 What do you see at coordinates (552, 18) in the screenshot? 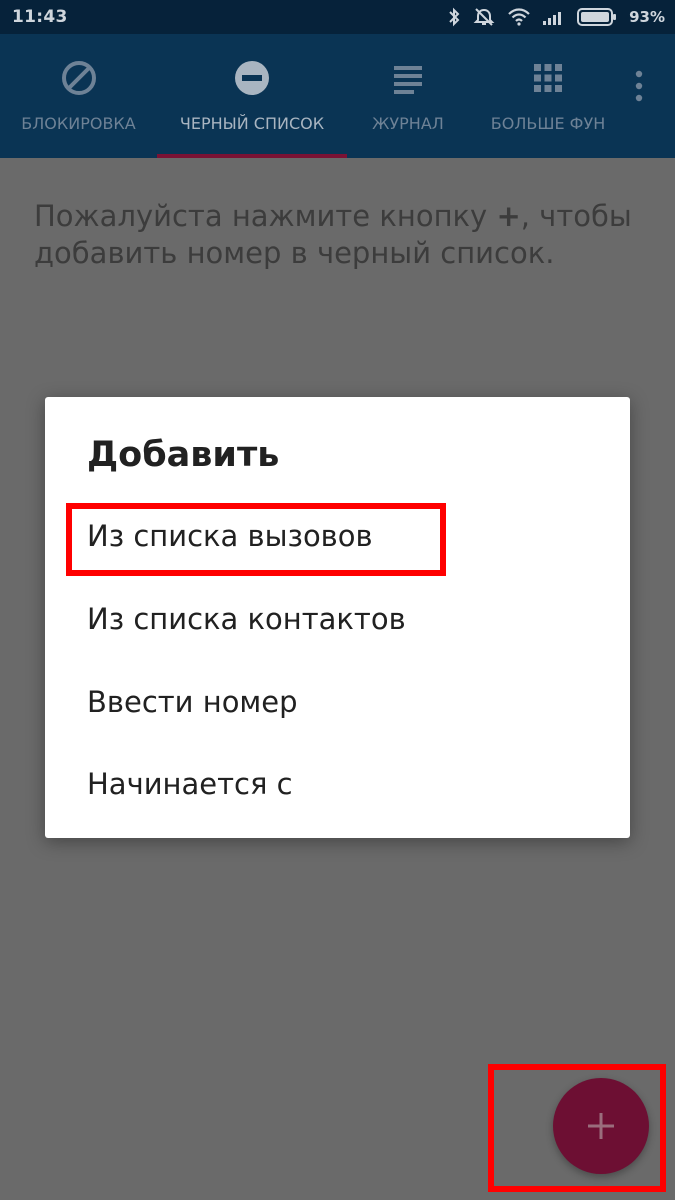
I see `signal-icon` at bounding box center [552, 18].